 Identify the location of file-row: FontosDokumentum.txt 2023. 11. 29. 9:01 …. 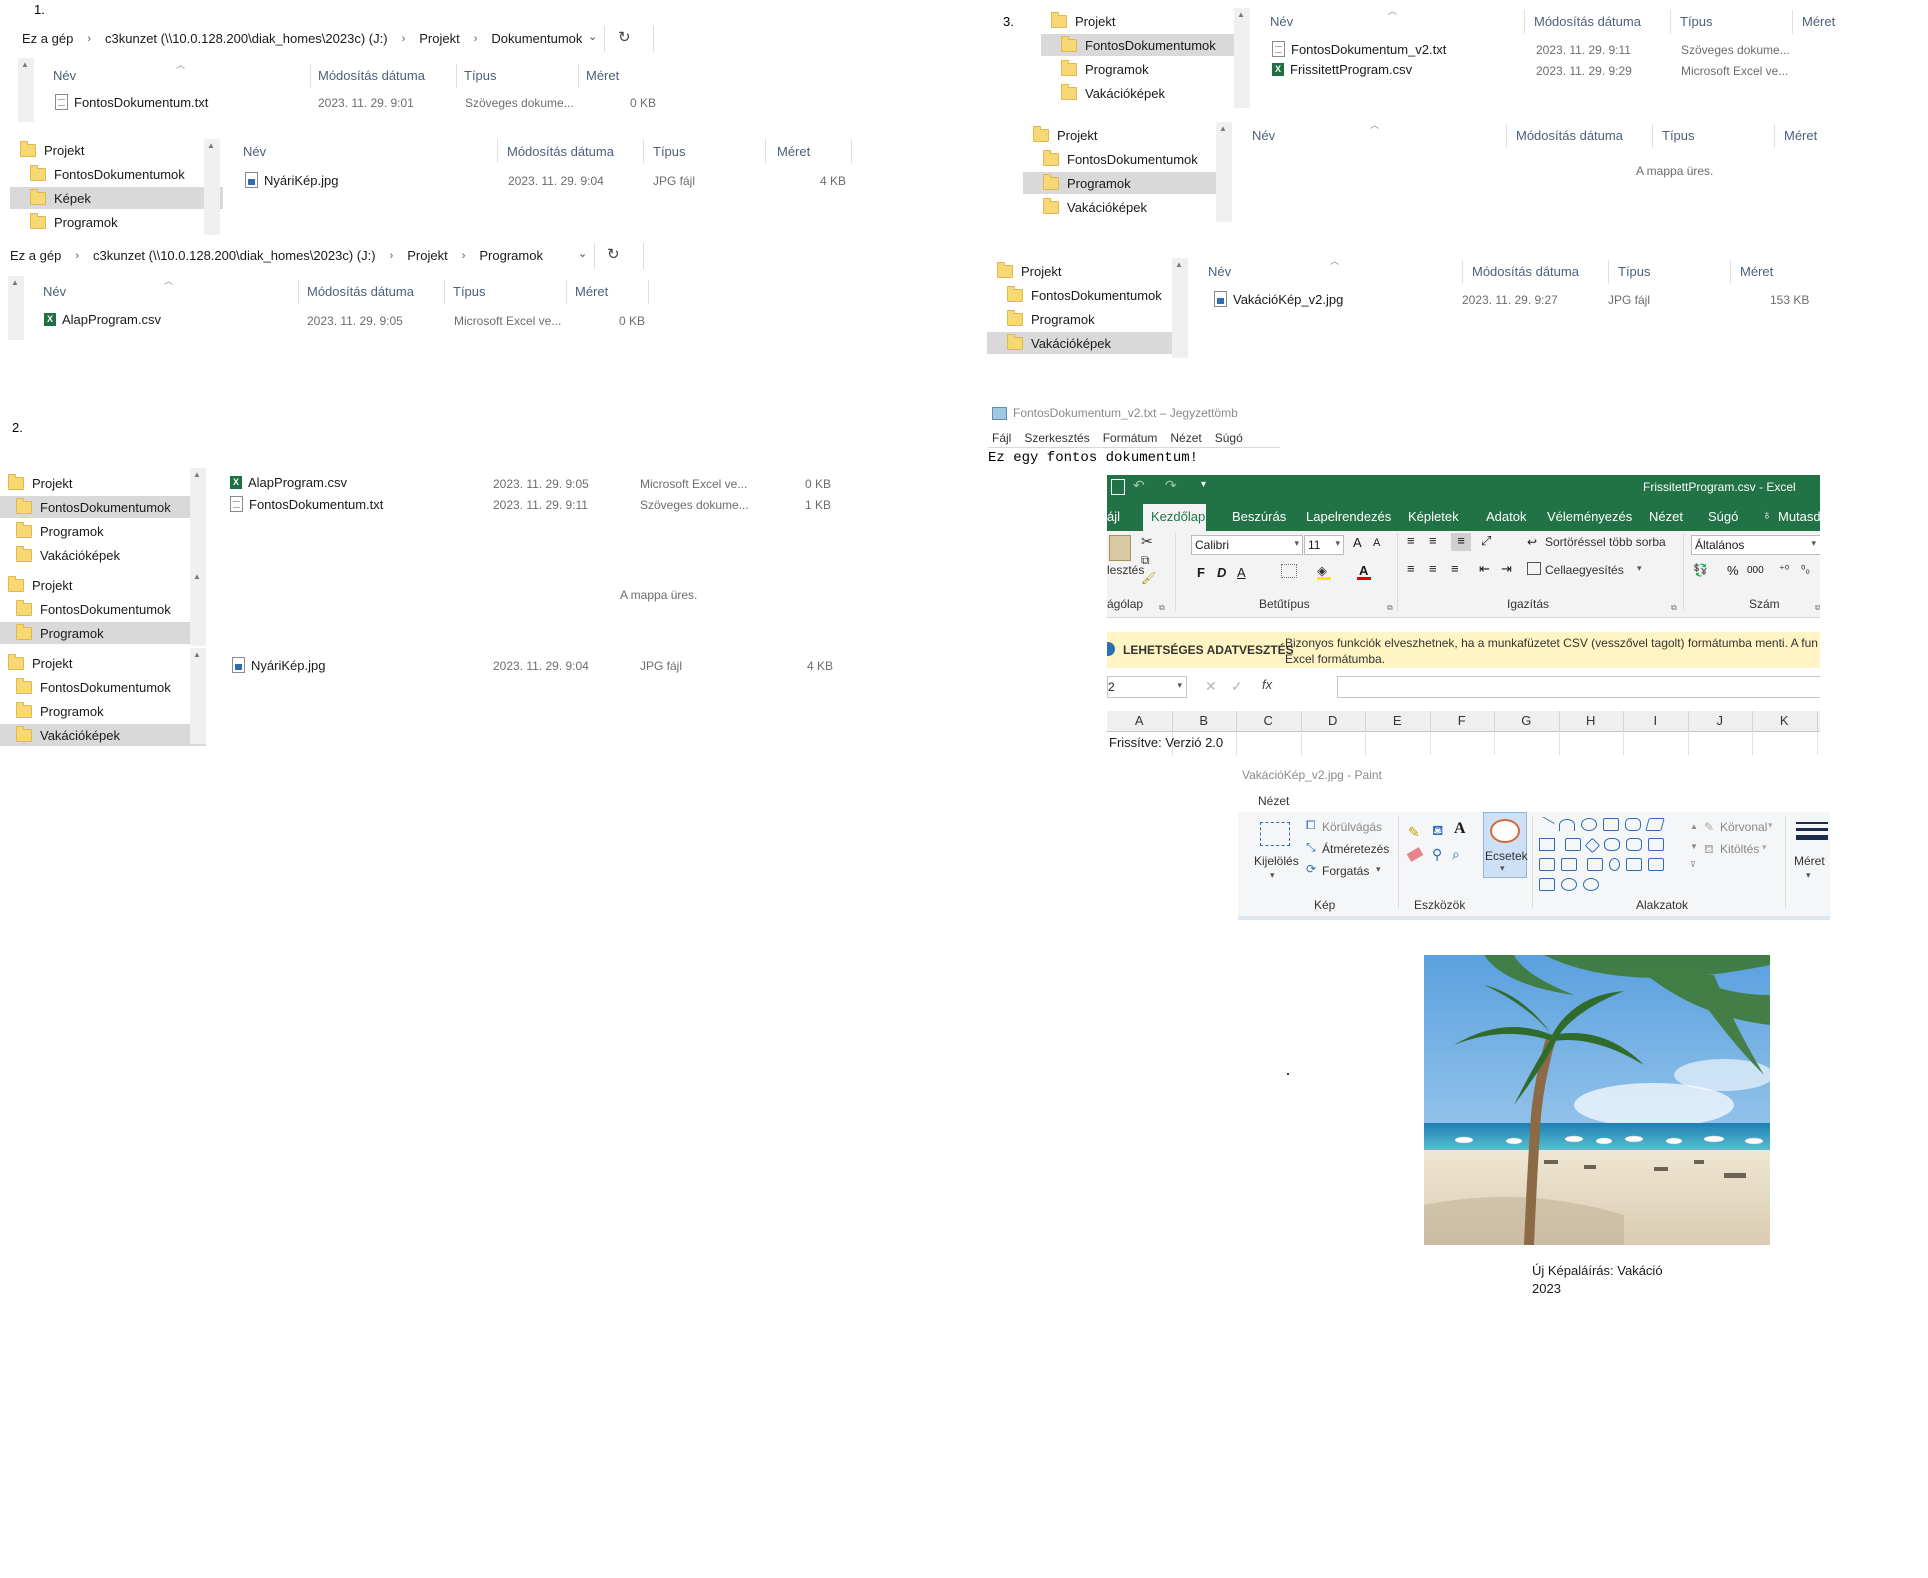
(355, 103).